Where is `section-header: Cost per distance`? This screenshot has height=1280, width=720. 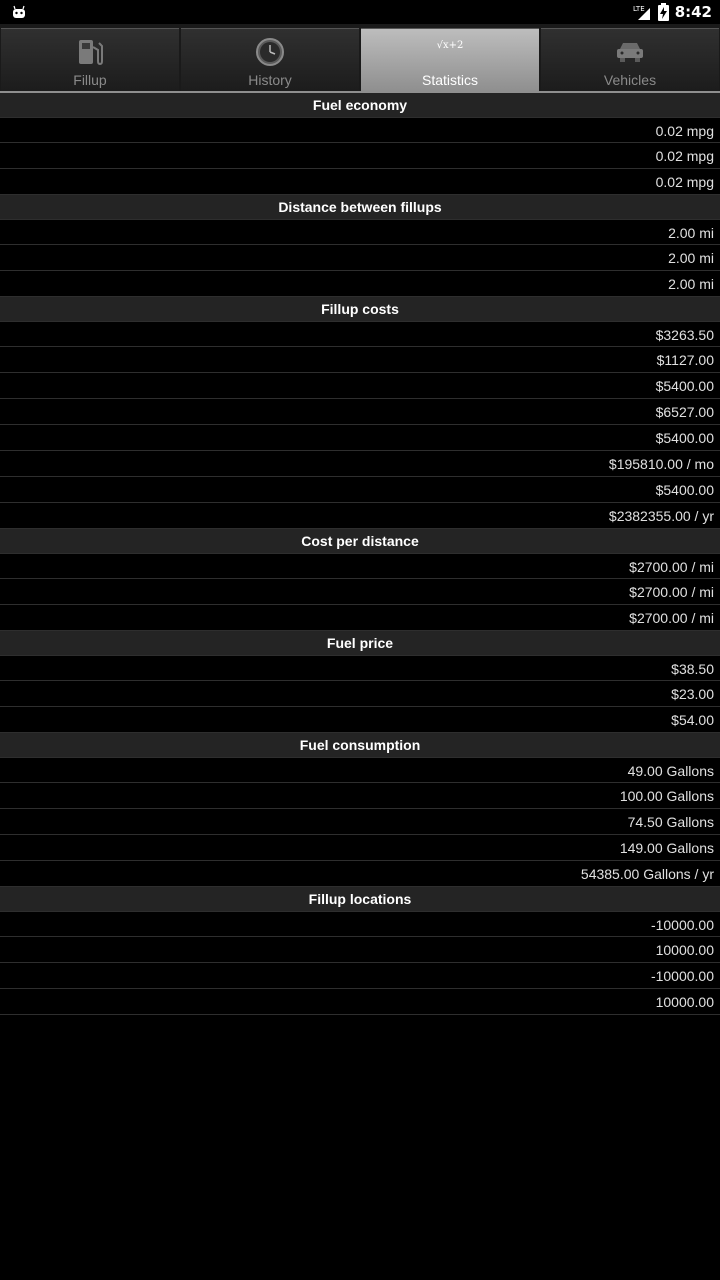 section-header: Cost per distance is located at coordinates (360, 541).